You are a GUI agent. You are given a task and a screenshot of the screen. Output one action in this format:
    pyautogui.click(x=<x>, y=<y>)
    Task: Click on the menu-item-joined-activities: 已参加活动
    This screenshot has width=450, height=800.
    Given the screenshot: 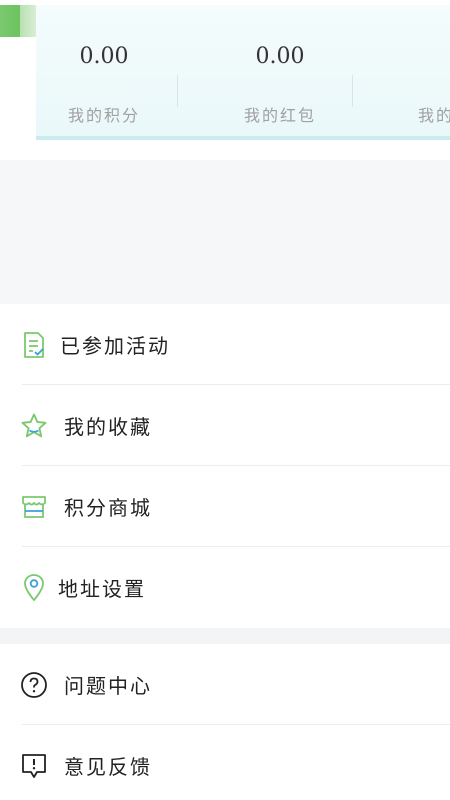 What is the action you would take?
    pyautogui.click(x=225, y=344)
    